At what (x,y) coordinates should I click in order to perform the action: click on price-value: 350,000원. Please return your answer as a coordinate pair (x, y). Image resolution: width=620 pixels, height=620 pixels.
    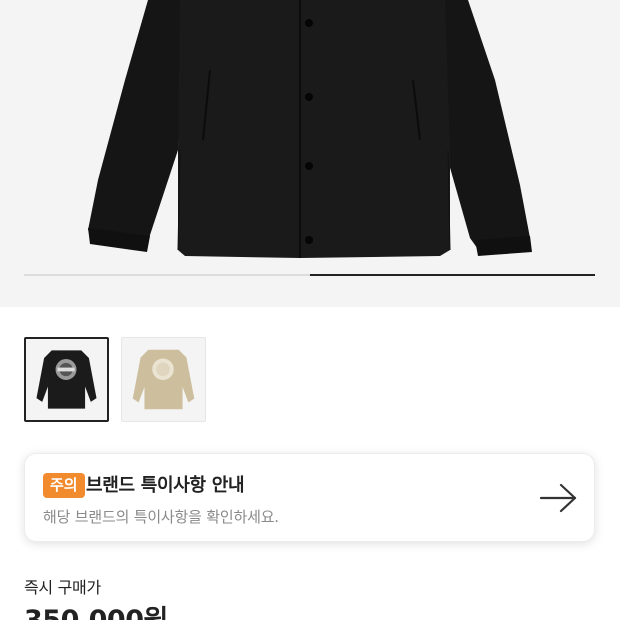
    Looking at the image, I should click on (96, 609).